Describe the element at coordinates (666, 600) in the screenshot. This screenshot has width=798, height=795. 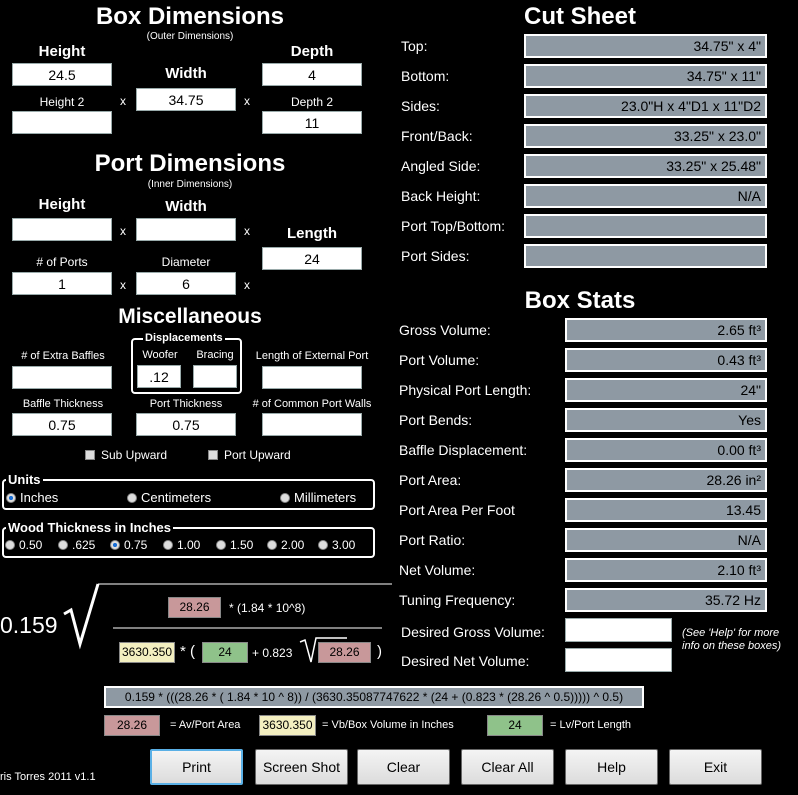
I see `box-stat-value: 35.72 Hz` at that location.